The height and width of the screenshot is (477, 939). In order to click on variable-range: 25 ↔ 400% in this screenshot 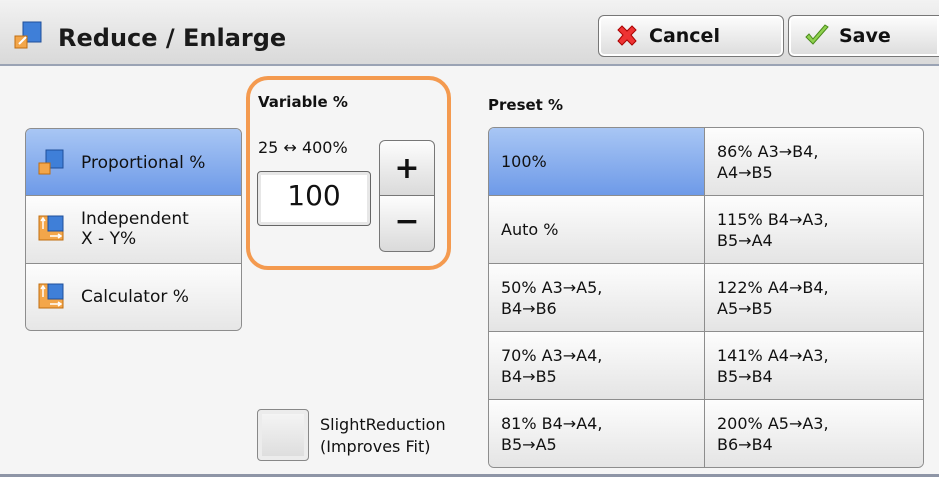, I will do `click(303, 147)`.